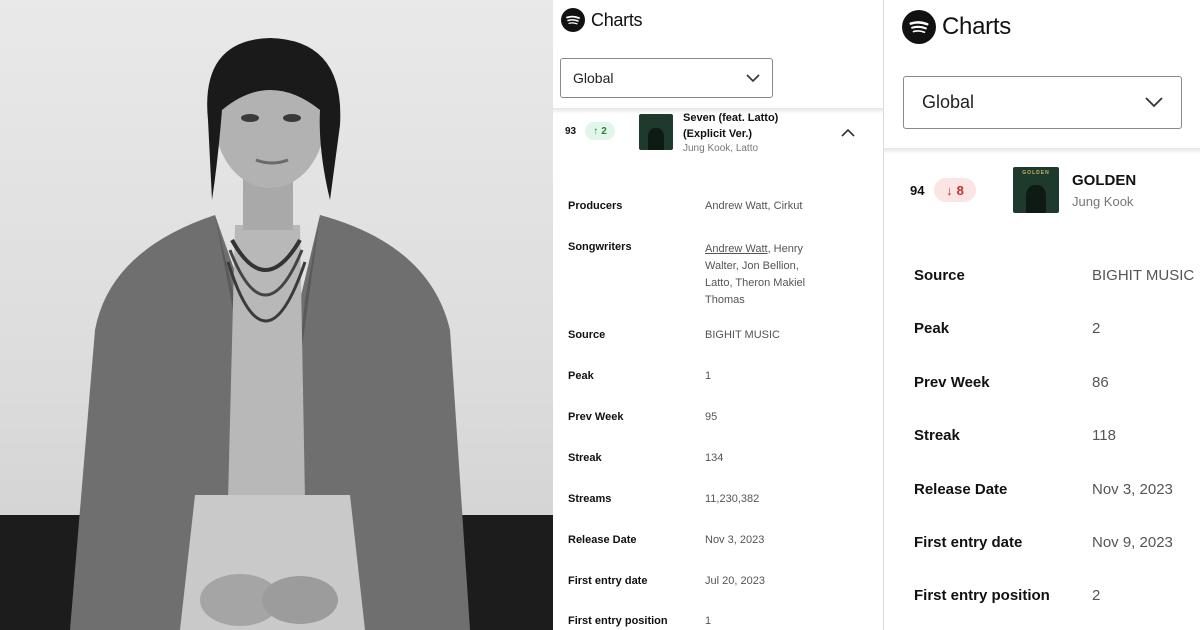  What do you see at coordinates (1104, 180) in the screenshot?
I see `track-title: GOLDEN` at bounding box center [1104, 180].